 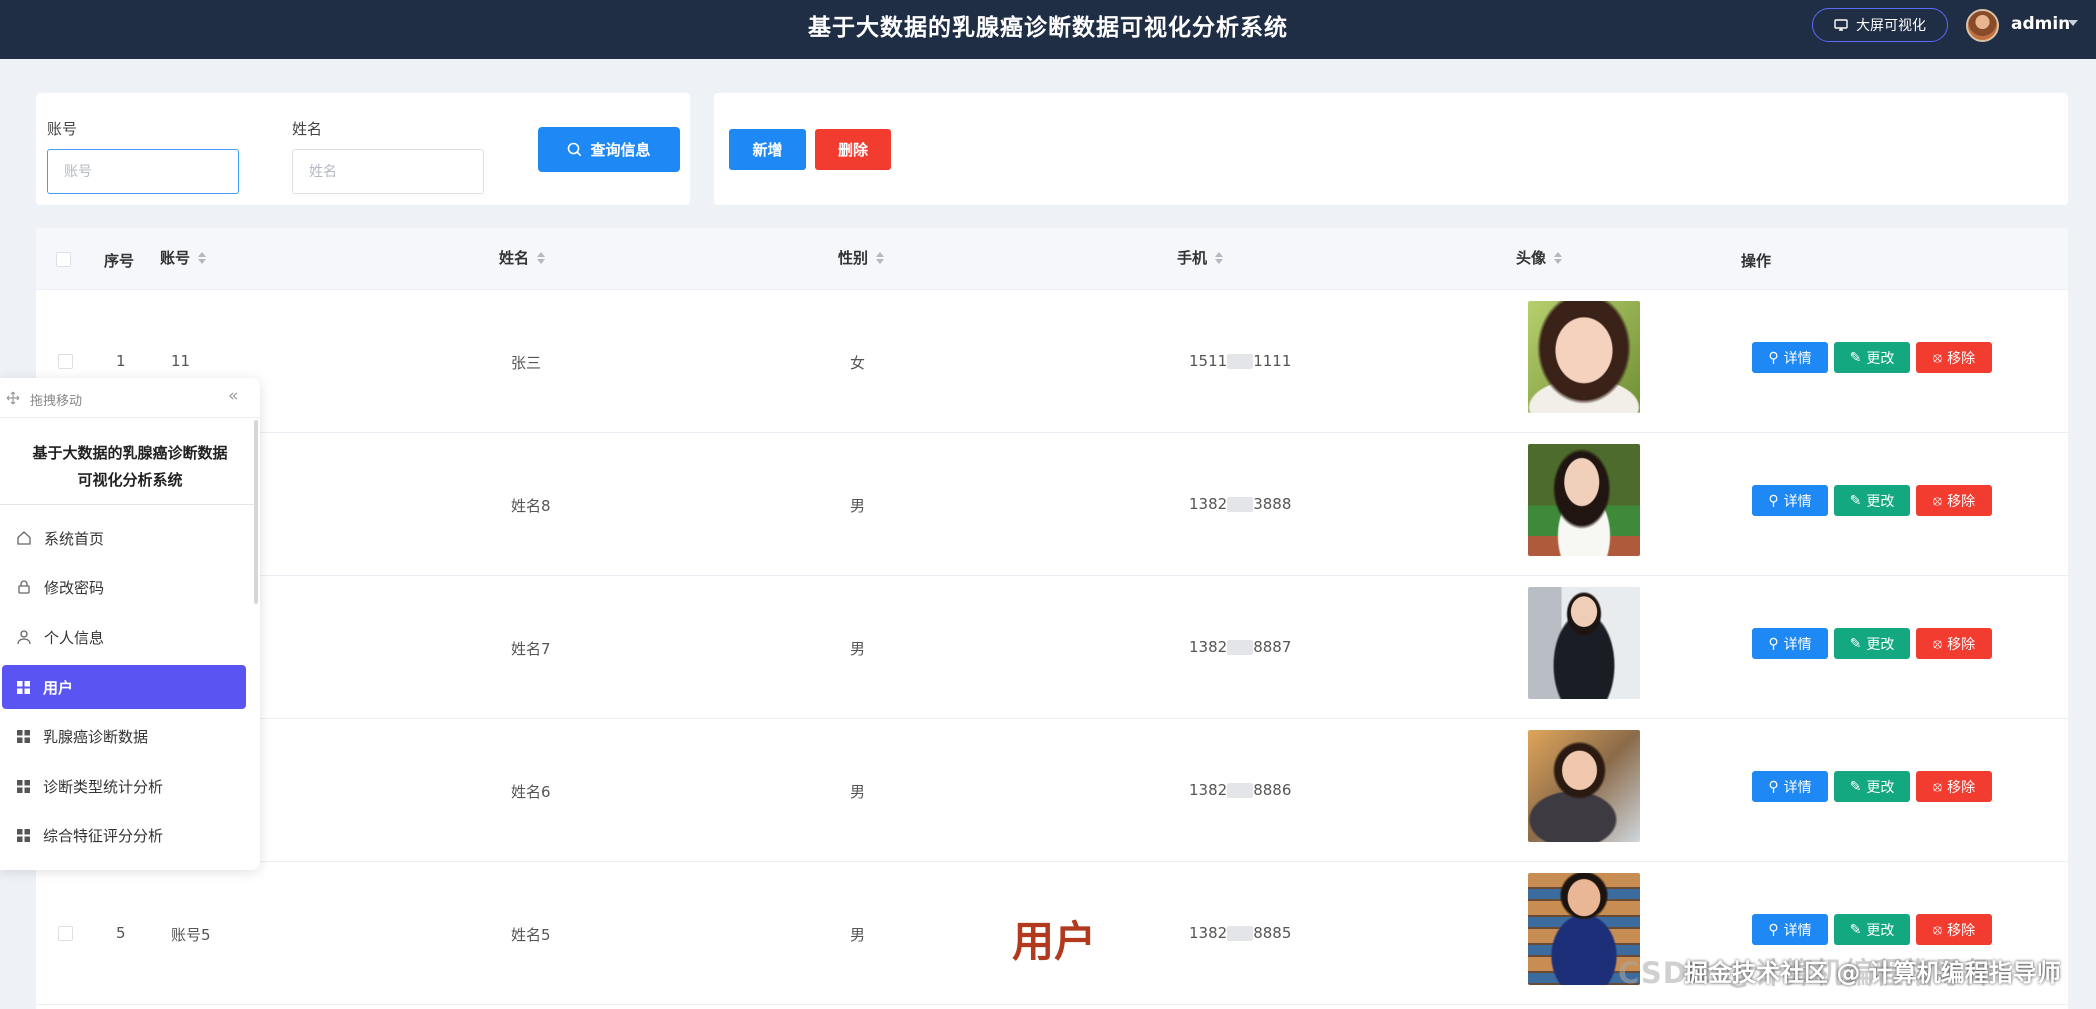 What do you see at coordinates (307, 129) in the screenshot?
I see `name-label: 姓名` at bounding box center [307, 129].